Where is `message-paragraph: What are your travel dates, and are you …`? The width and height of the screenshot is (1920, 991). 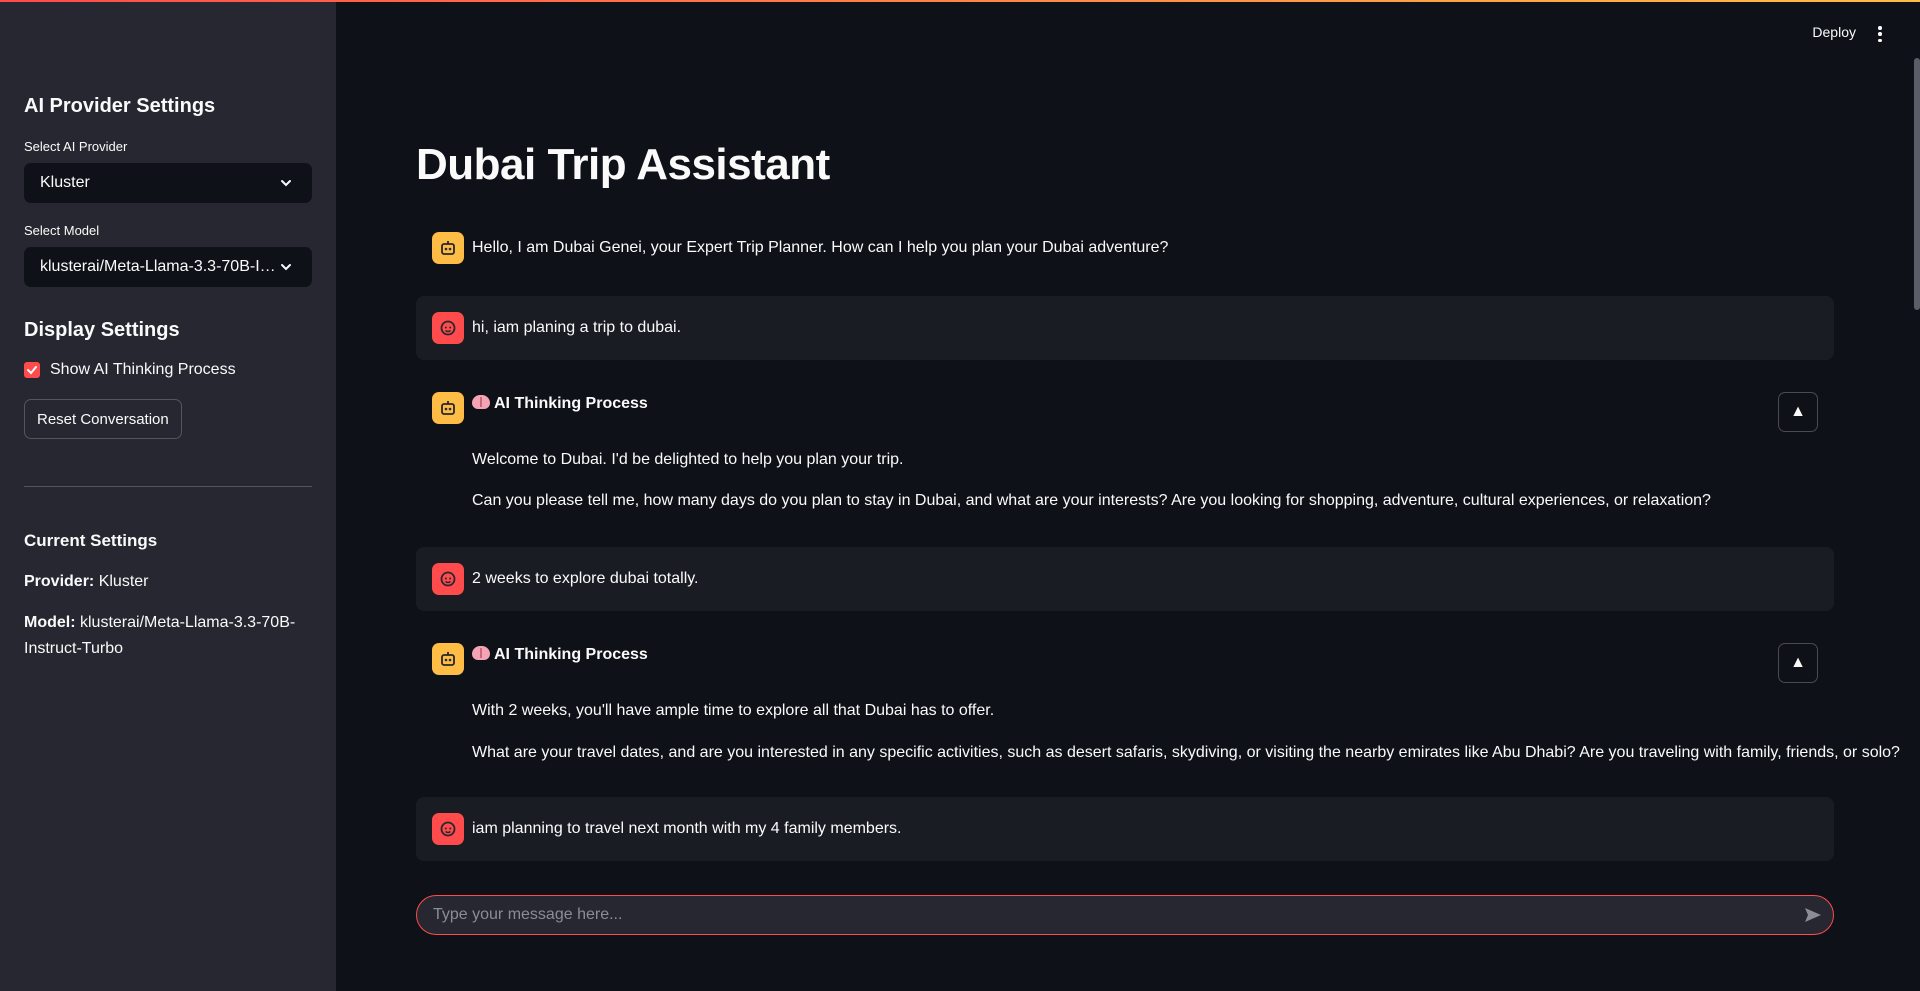 message-paragraph: What are your travel dates, and are you … is located at coordinates (1186, 752).